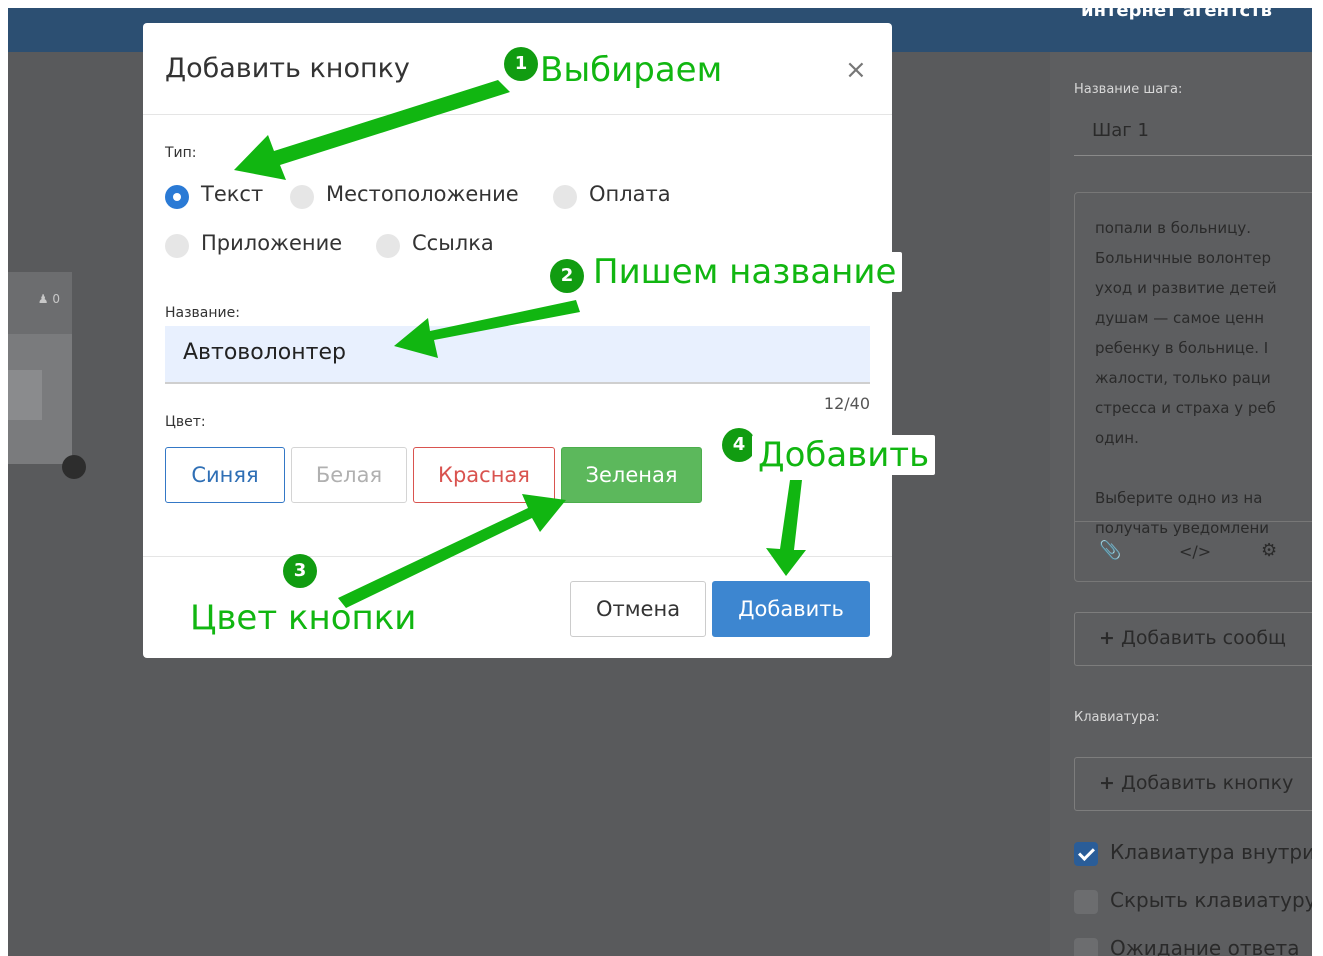 Image resolution: width=1323 pixels, height=956 pixels. Describe the element at coordinates (1086, 947) in the screenshot. I see `checkbox-wait-answer-box` at that location.